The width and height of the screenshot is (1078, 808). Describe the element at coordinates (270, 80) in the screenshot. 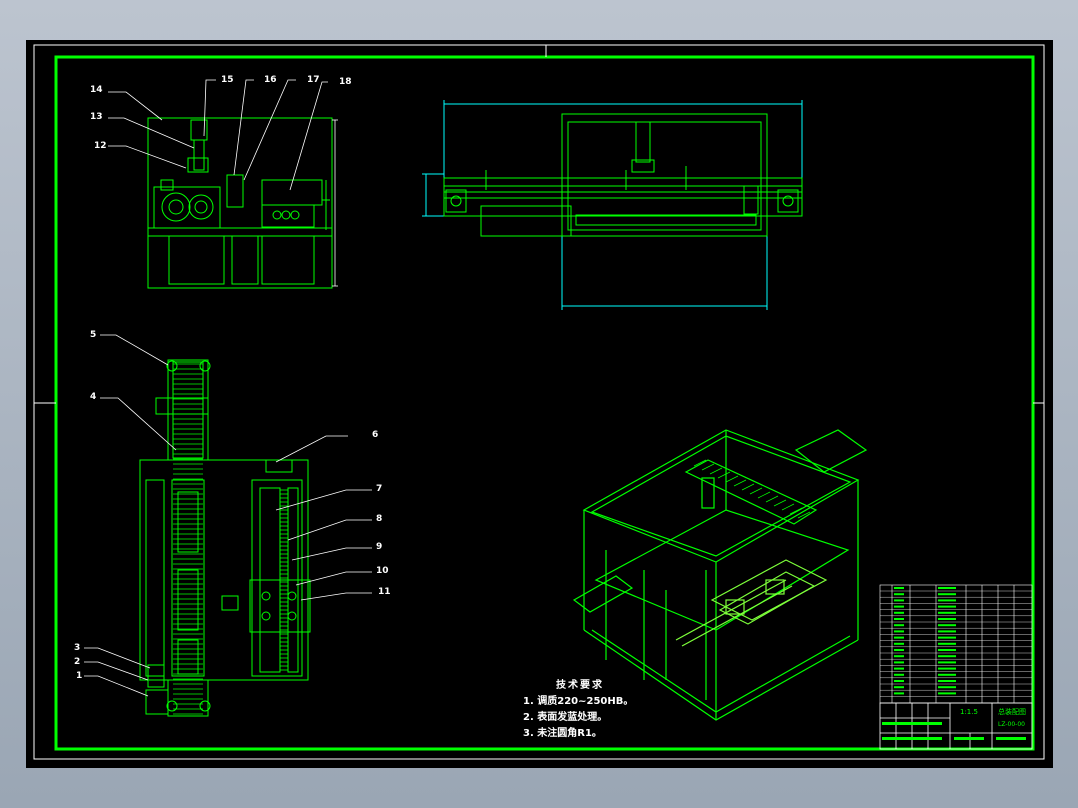

I see `part-label-16: 16` at that location.